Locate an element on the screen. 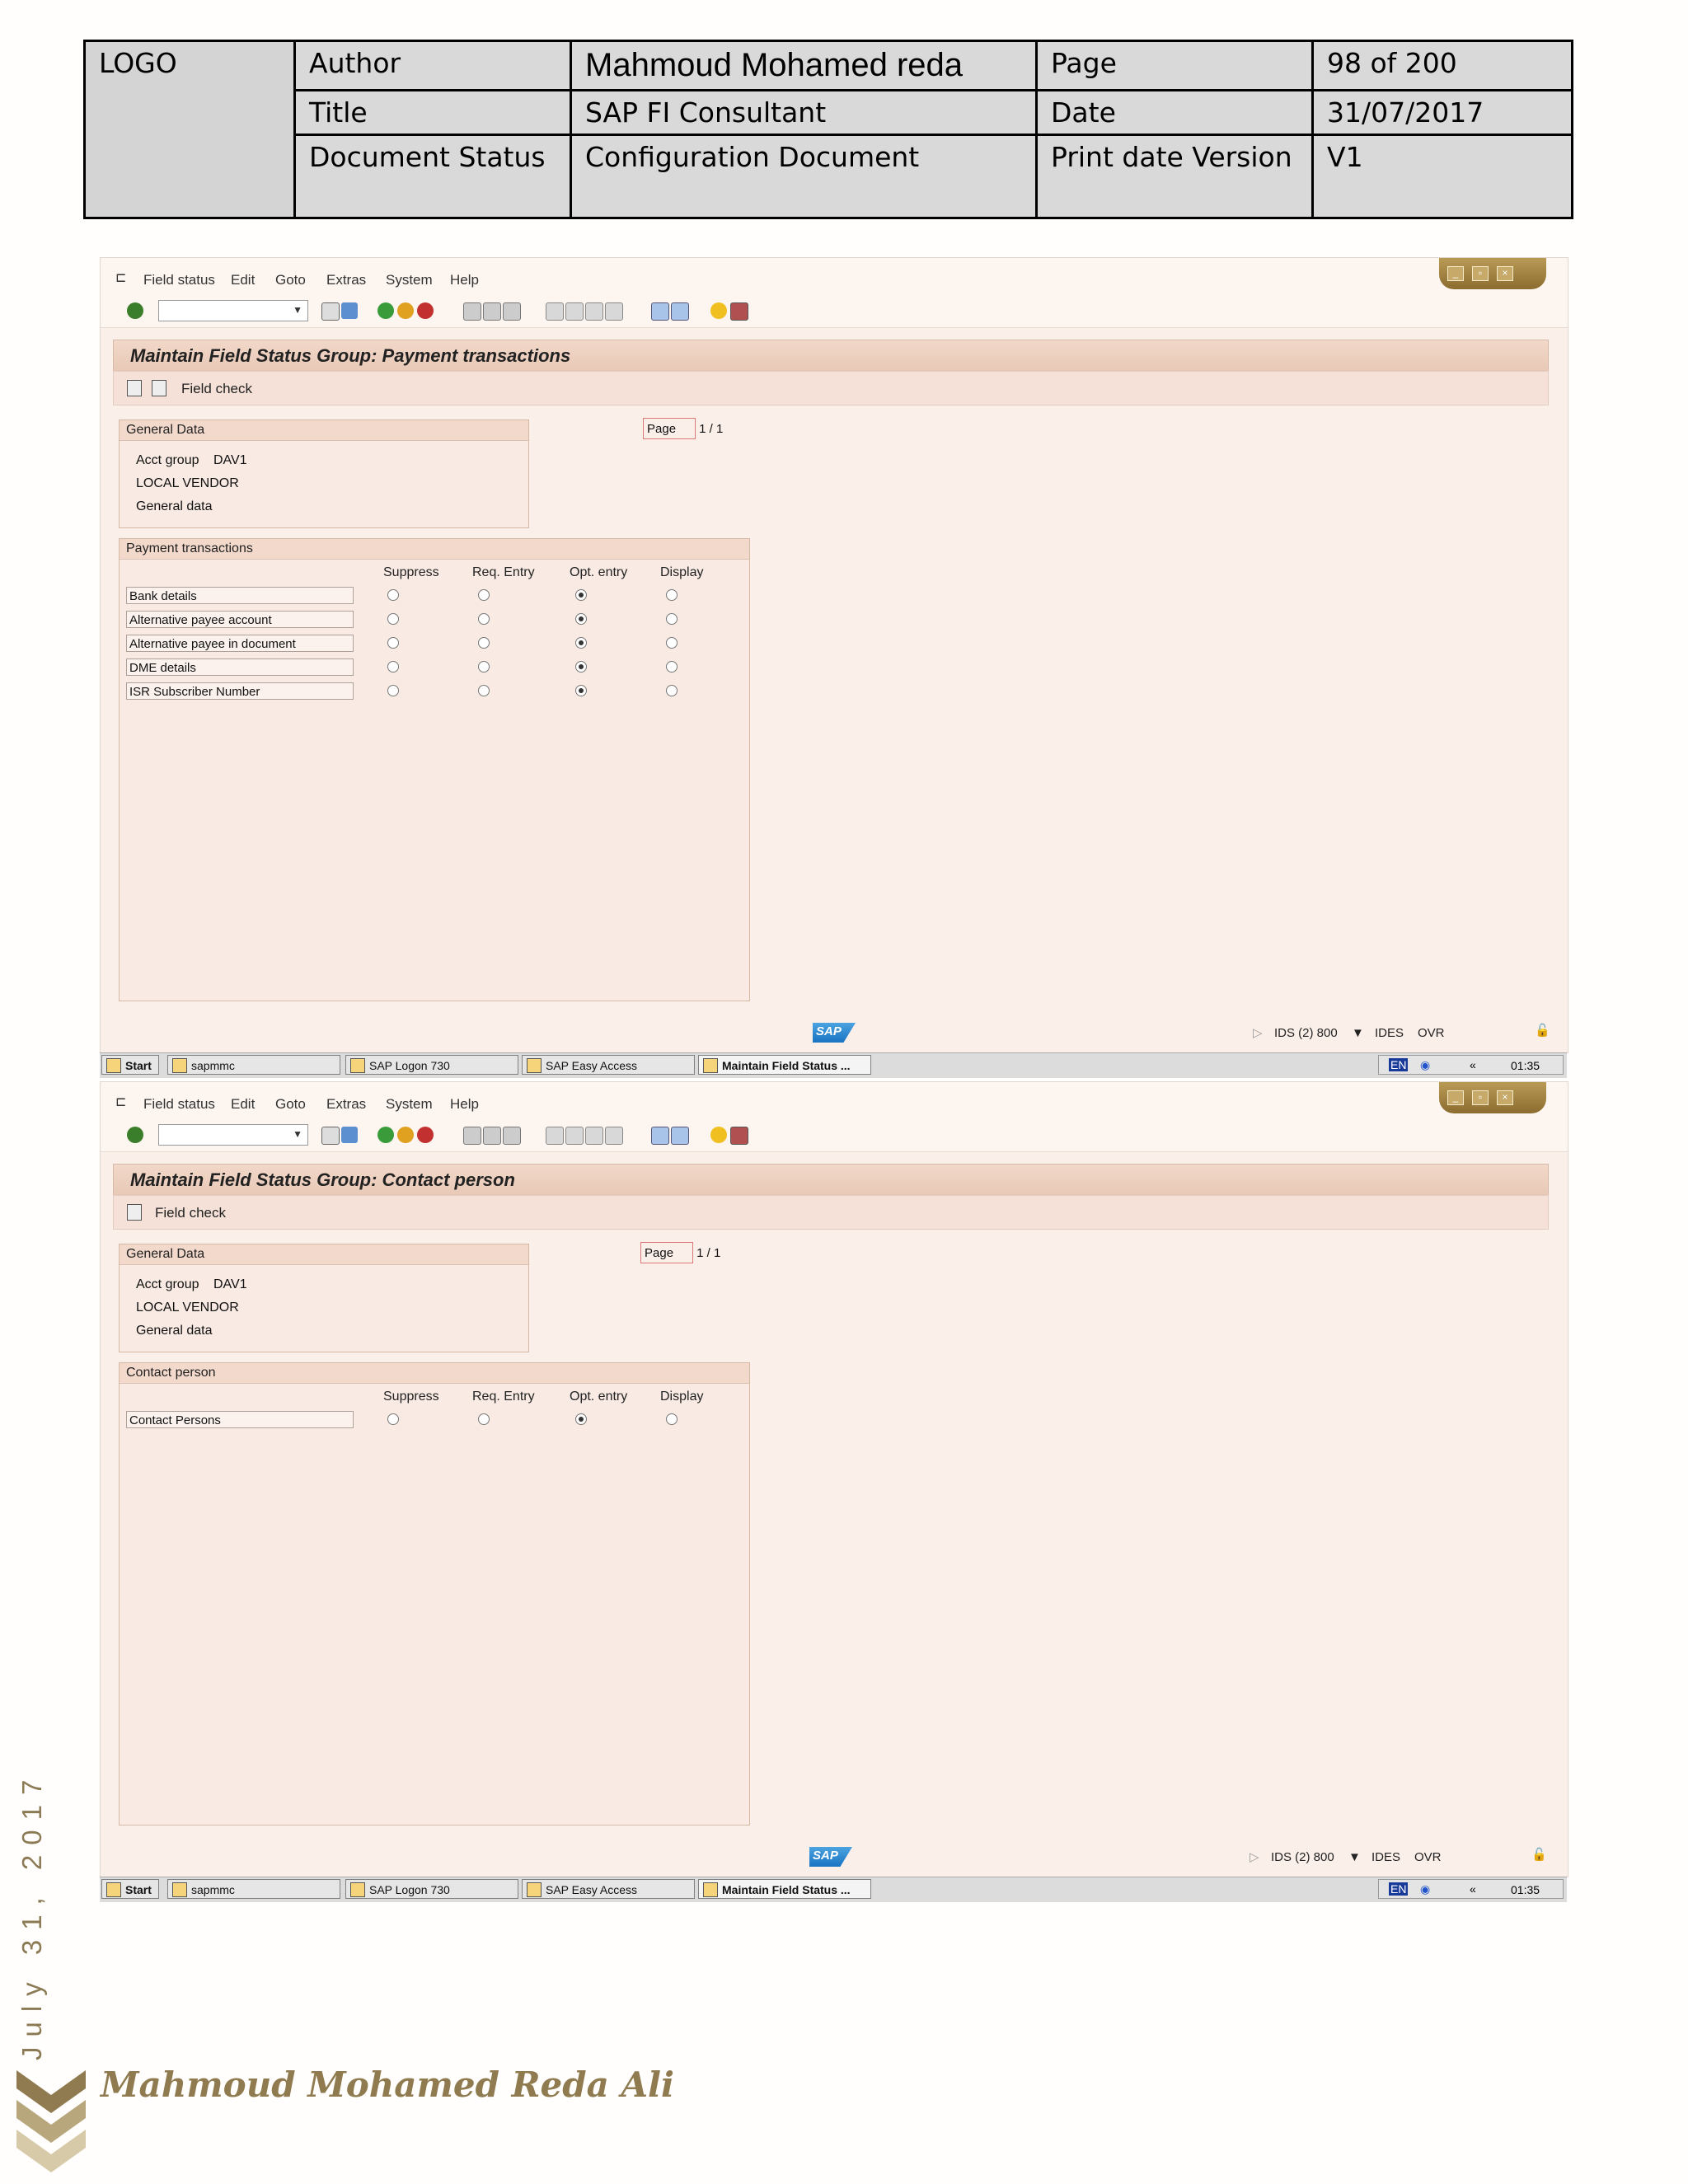  menu-field-status: Field status is located at coordinates (179, 1104).